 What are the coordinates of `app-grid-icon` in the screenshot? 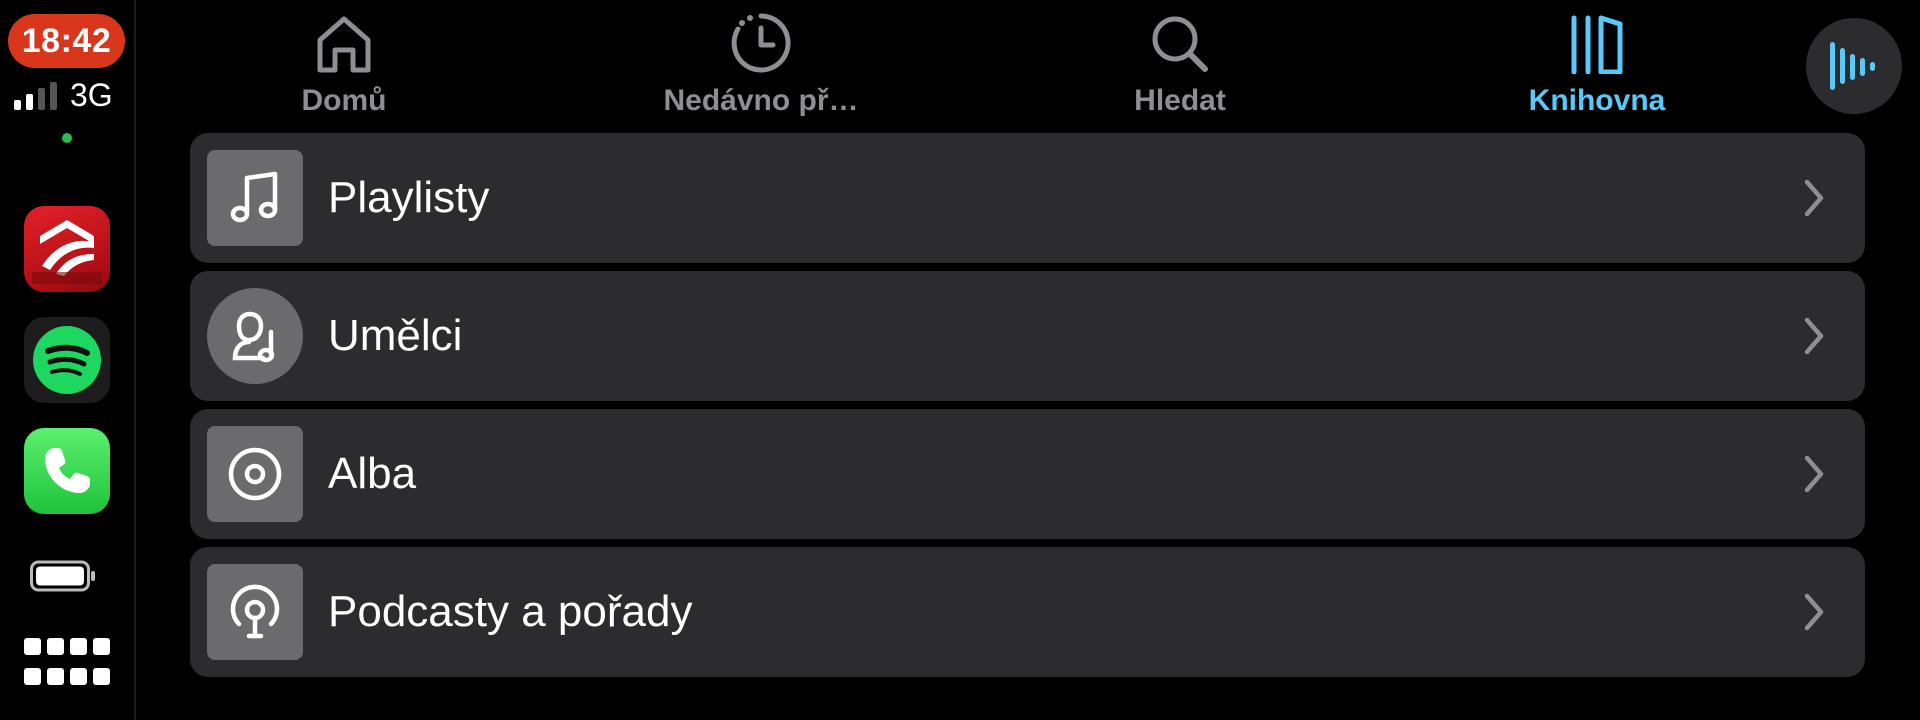 It's located at (68, 663).